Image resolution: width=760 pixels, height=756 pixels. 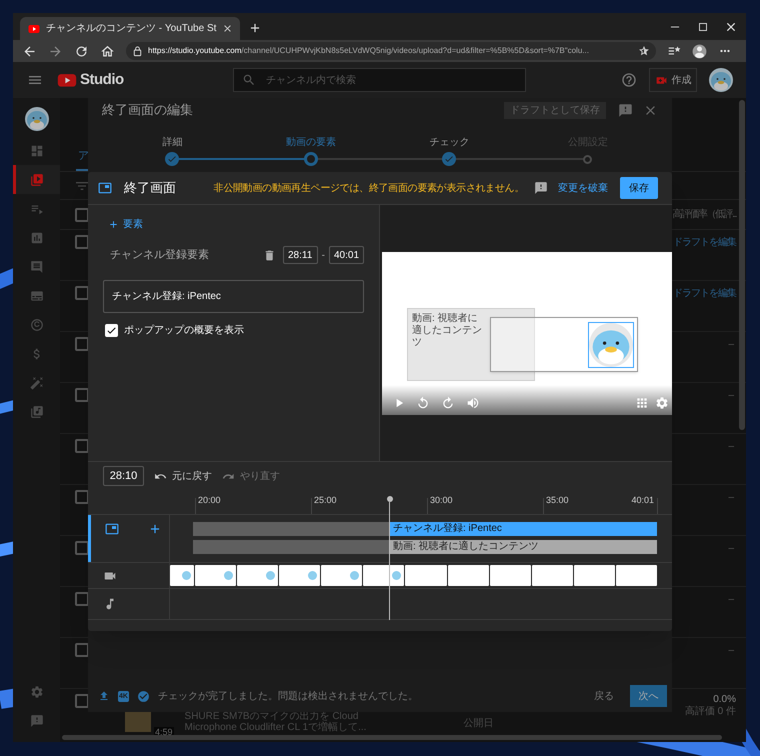 I want to click on help-icon, so click(x=629, y=80).